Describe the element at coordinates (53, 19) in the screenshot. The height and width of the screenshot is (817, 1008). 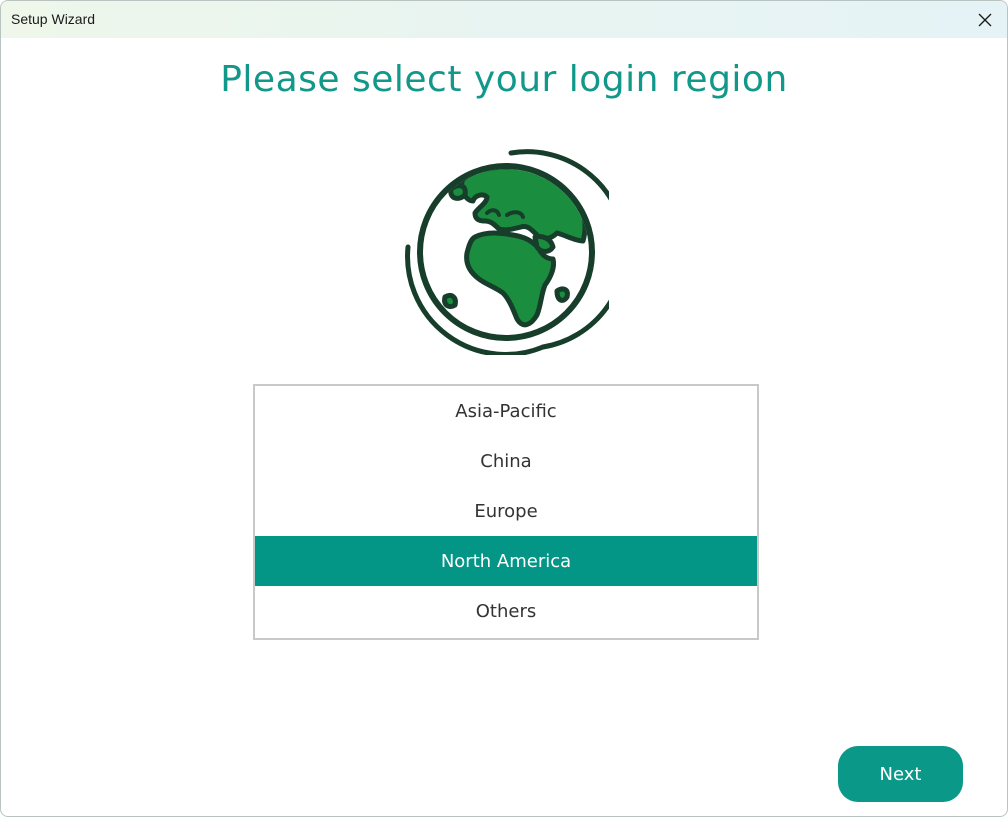
I see `window-title: Setup Wizard` at that location.